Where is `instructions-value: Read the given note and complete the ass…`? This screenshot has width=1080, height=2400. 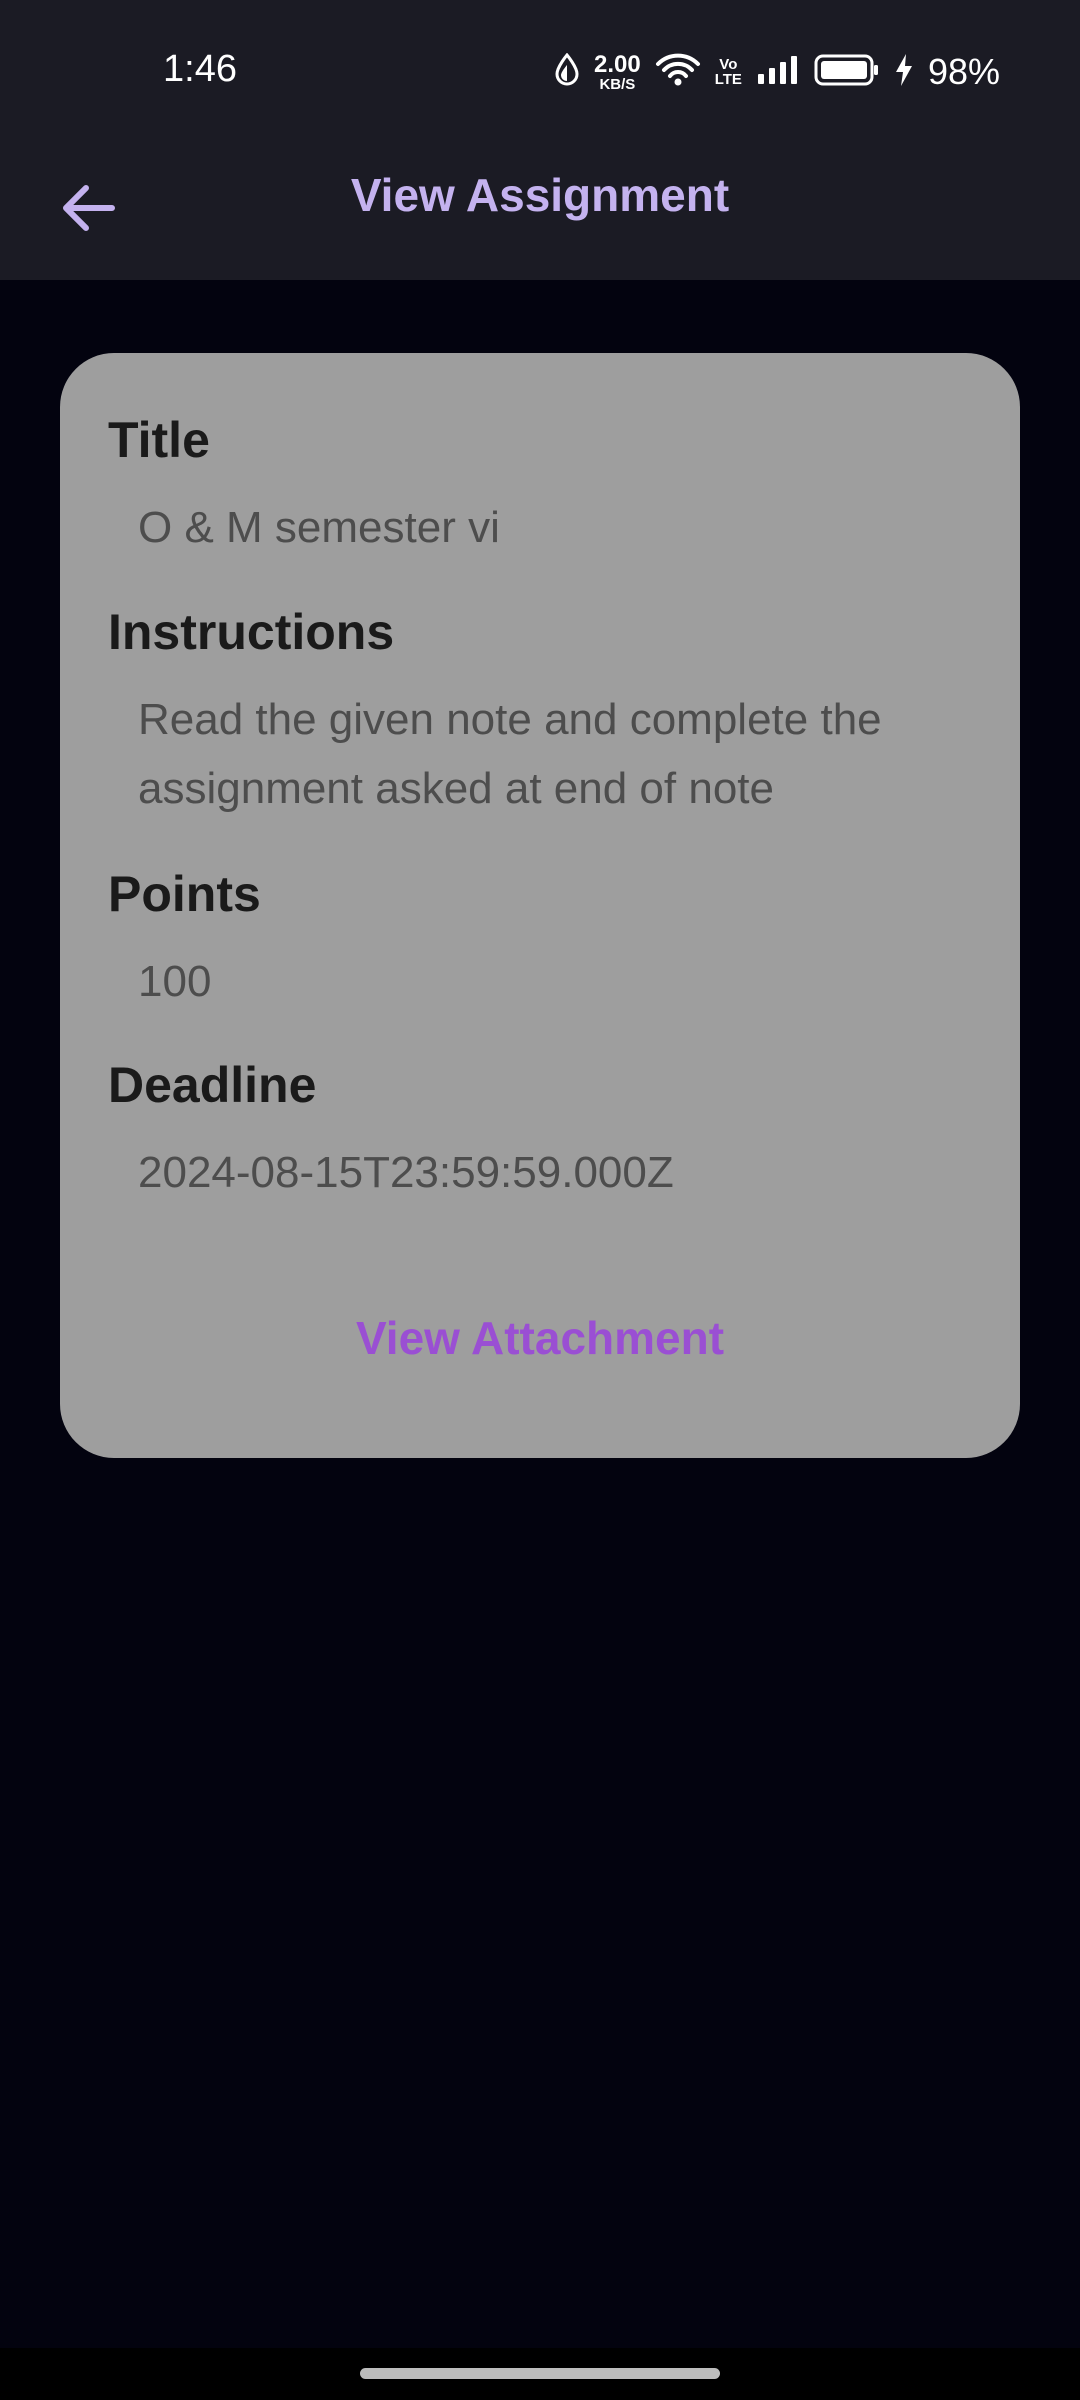 instructions-value: Read the given note and complete the ass… is located at coordinates (510, 754).